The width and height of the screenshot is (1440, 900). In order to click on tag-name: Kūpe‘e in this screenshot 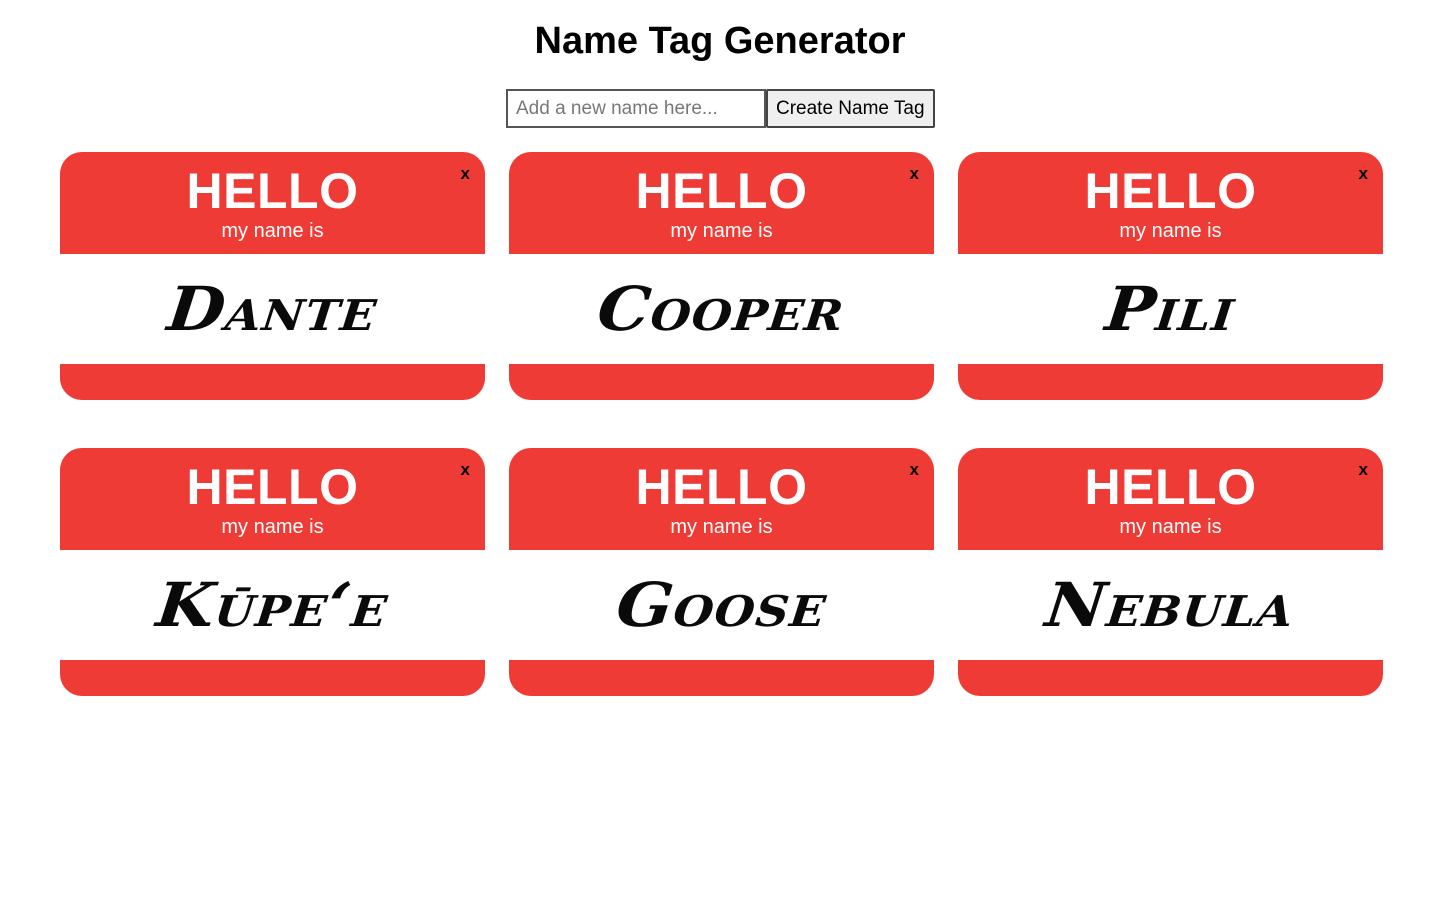, I will do `click(272, 605)`.